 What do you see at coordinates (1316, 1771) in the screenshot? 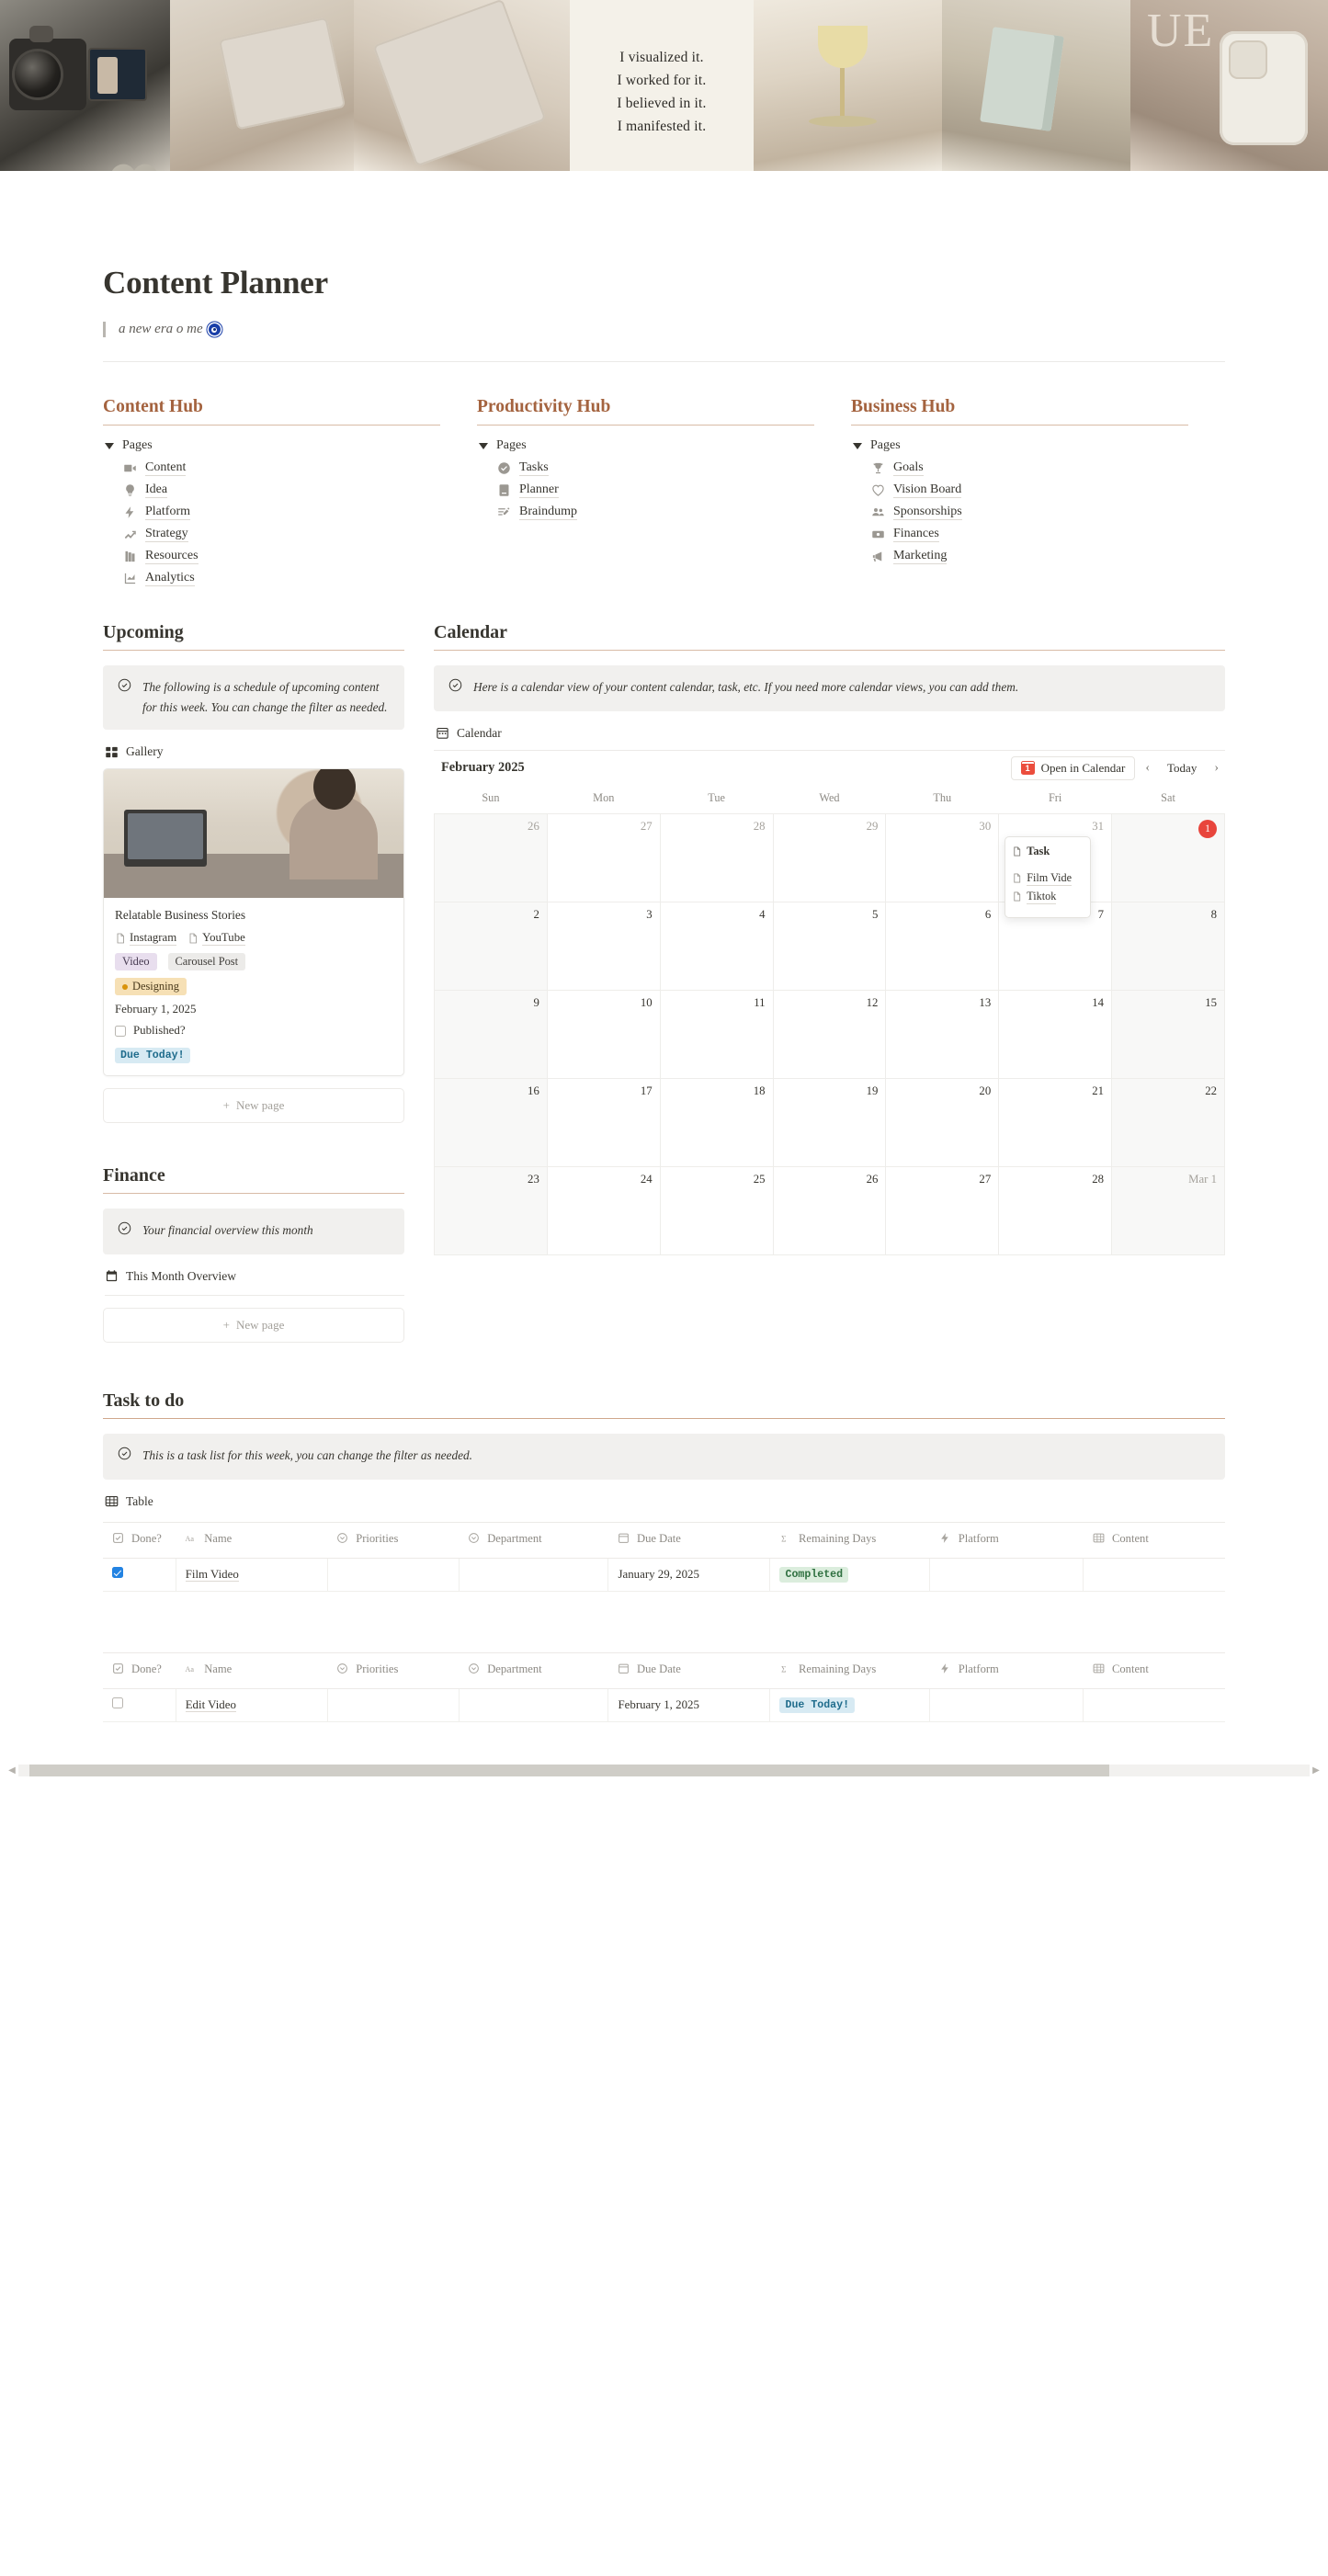
I see `scroll-right-arrow-icon: ▶` at bounding box center [1316, 1771].